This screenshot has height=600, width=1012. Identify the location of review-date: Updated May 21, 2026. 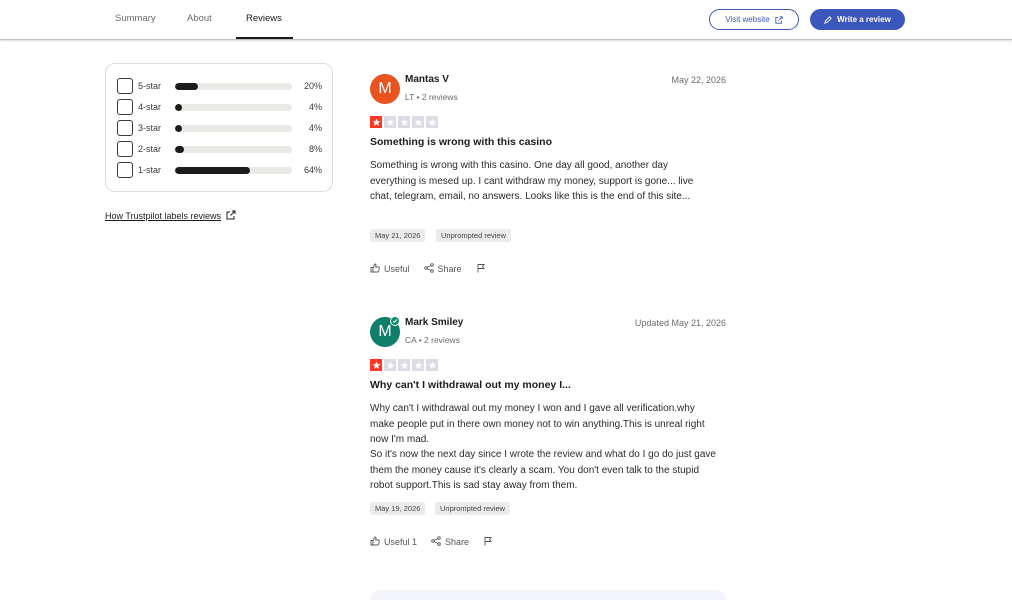
(680, 323).